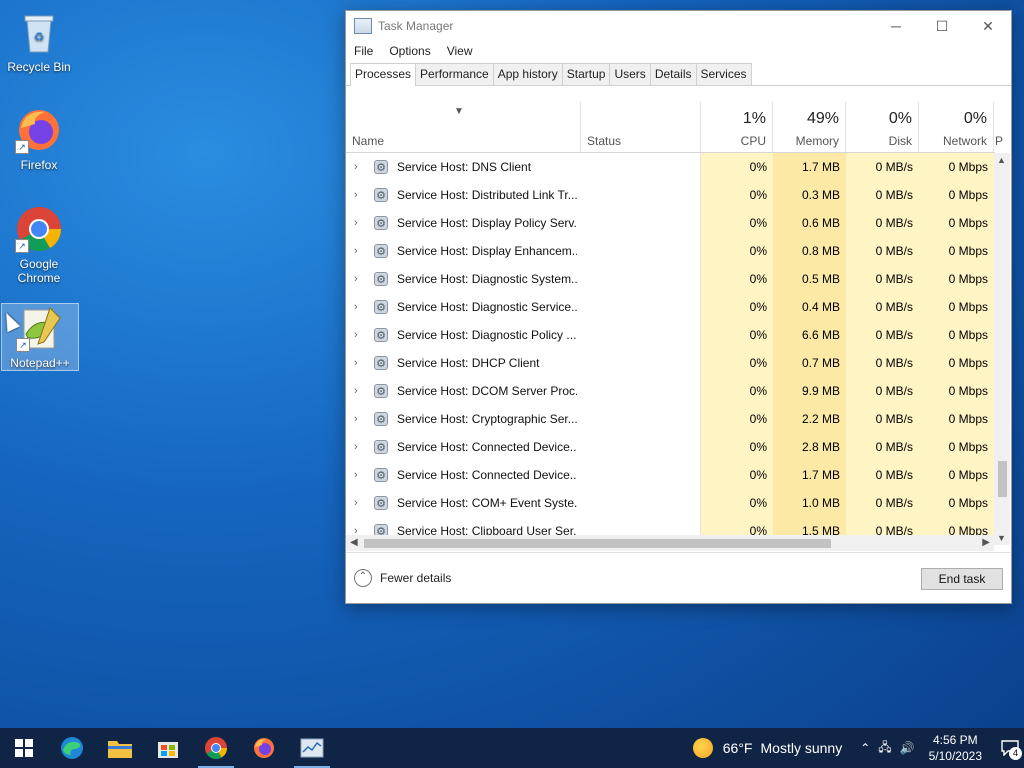 This screenshot has height=768, width=1024. Describe the element at coordinates (988, 26) in the screenshot. I see `close-button: ✕` at that location.